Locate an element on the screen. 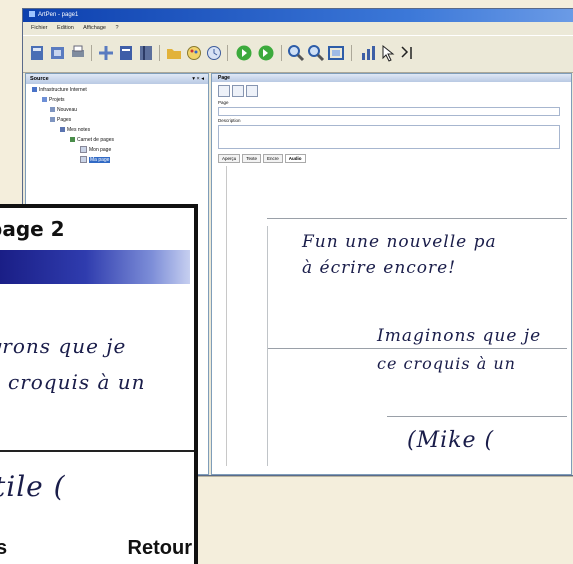 This screenshot has width=573, height=564. new-document-icon is located at coordinates (38, 53).